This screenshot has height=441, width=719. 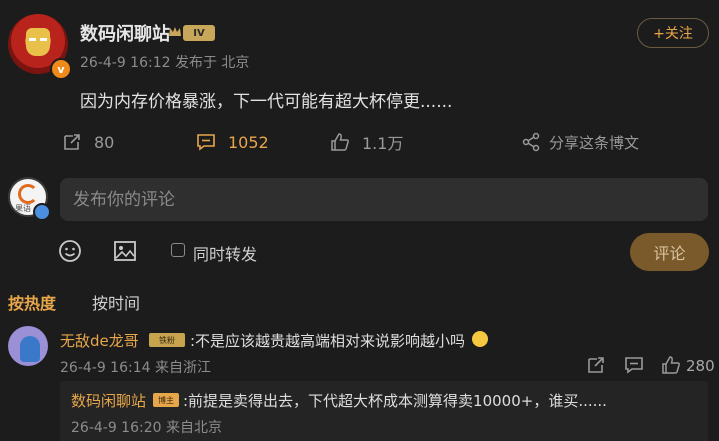 I want to click on like-button: 1.1万, so click(x=366, y=142).